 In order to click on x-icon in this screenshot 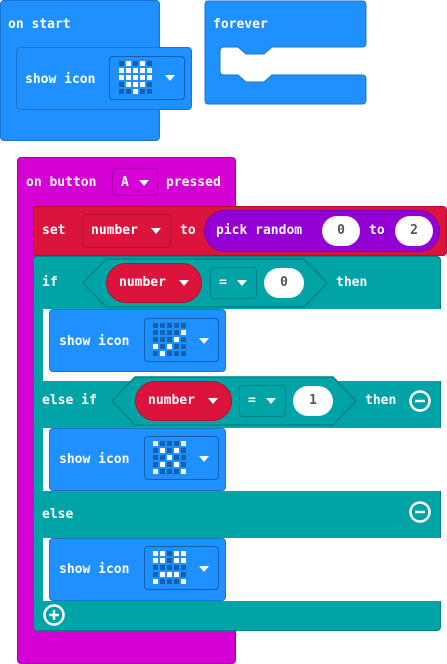, I will do `click(169, 457)`.